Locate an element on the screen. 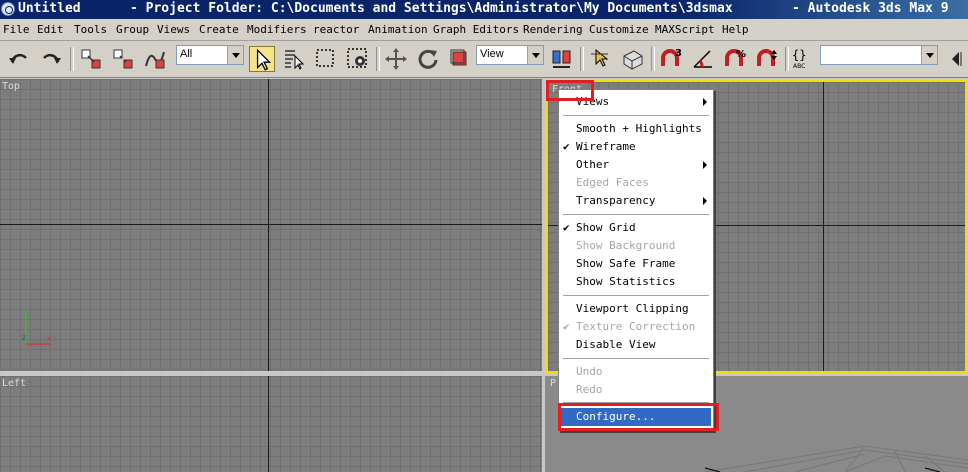  menu-item-redo: Redo is located at coordinates (636, 390).